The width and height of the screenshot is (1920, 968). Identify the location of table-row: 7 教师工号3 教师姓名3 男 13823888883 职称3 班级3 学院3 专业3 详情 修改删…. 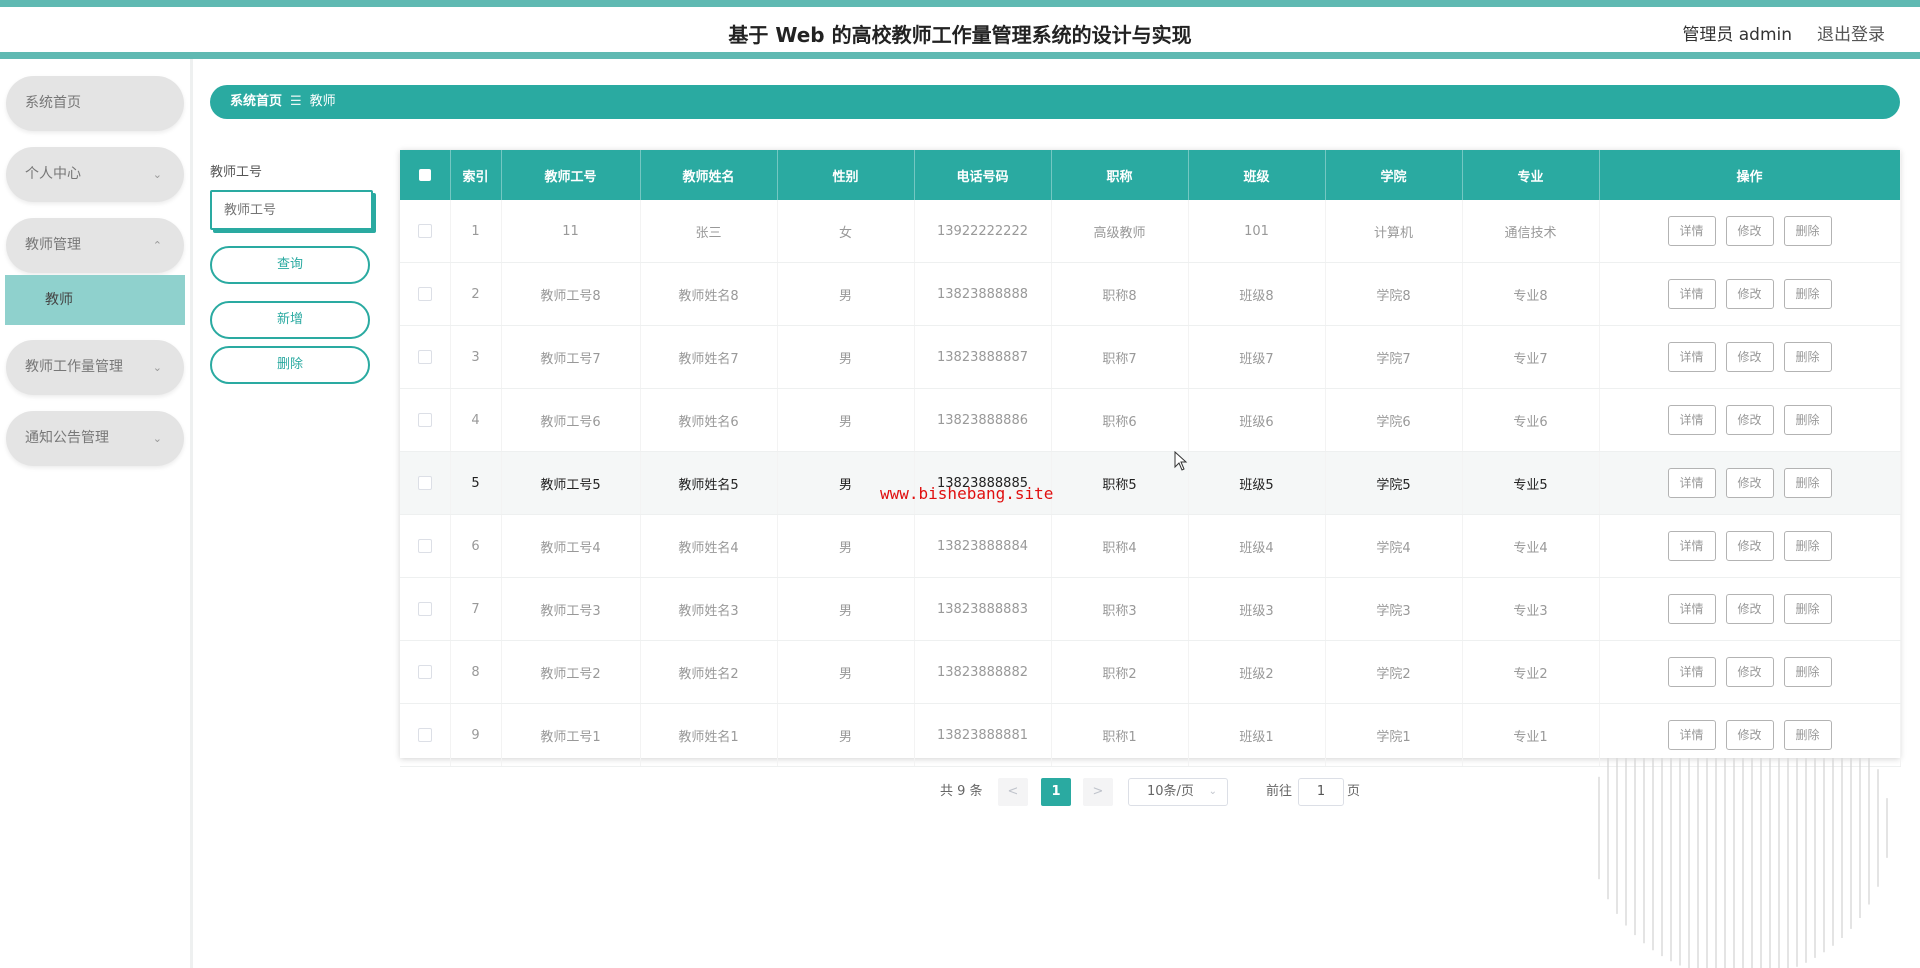
(1150, 609).